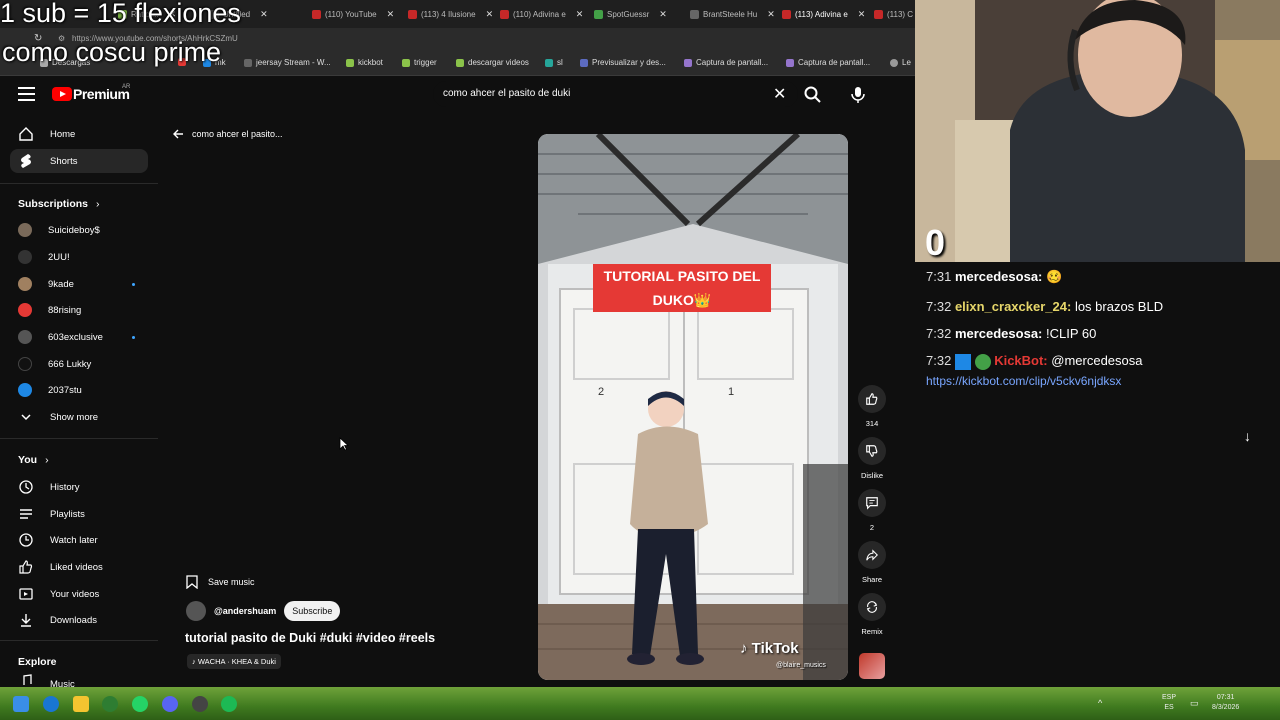 This screenshot has height=720, width=1280. What do you see at coordinates (245, 611) in the screenshot?
I see `channel-name: @andershuam` at bounding box center [245, 611].